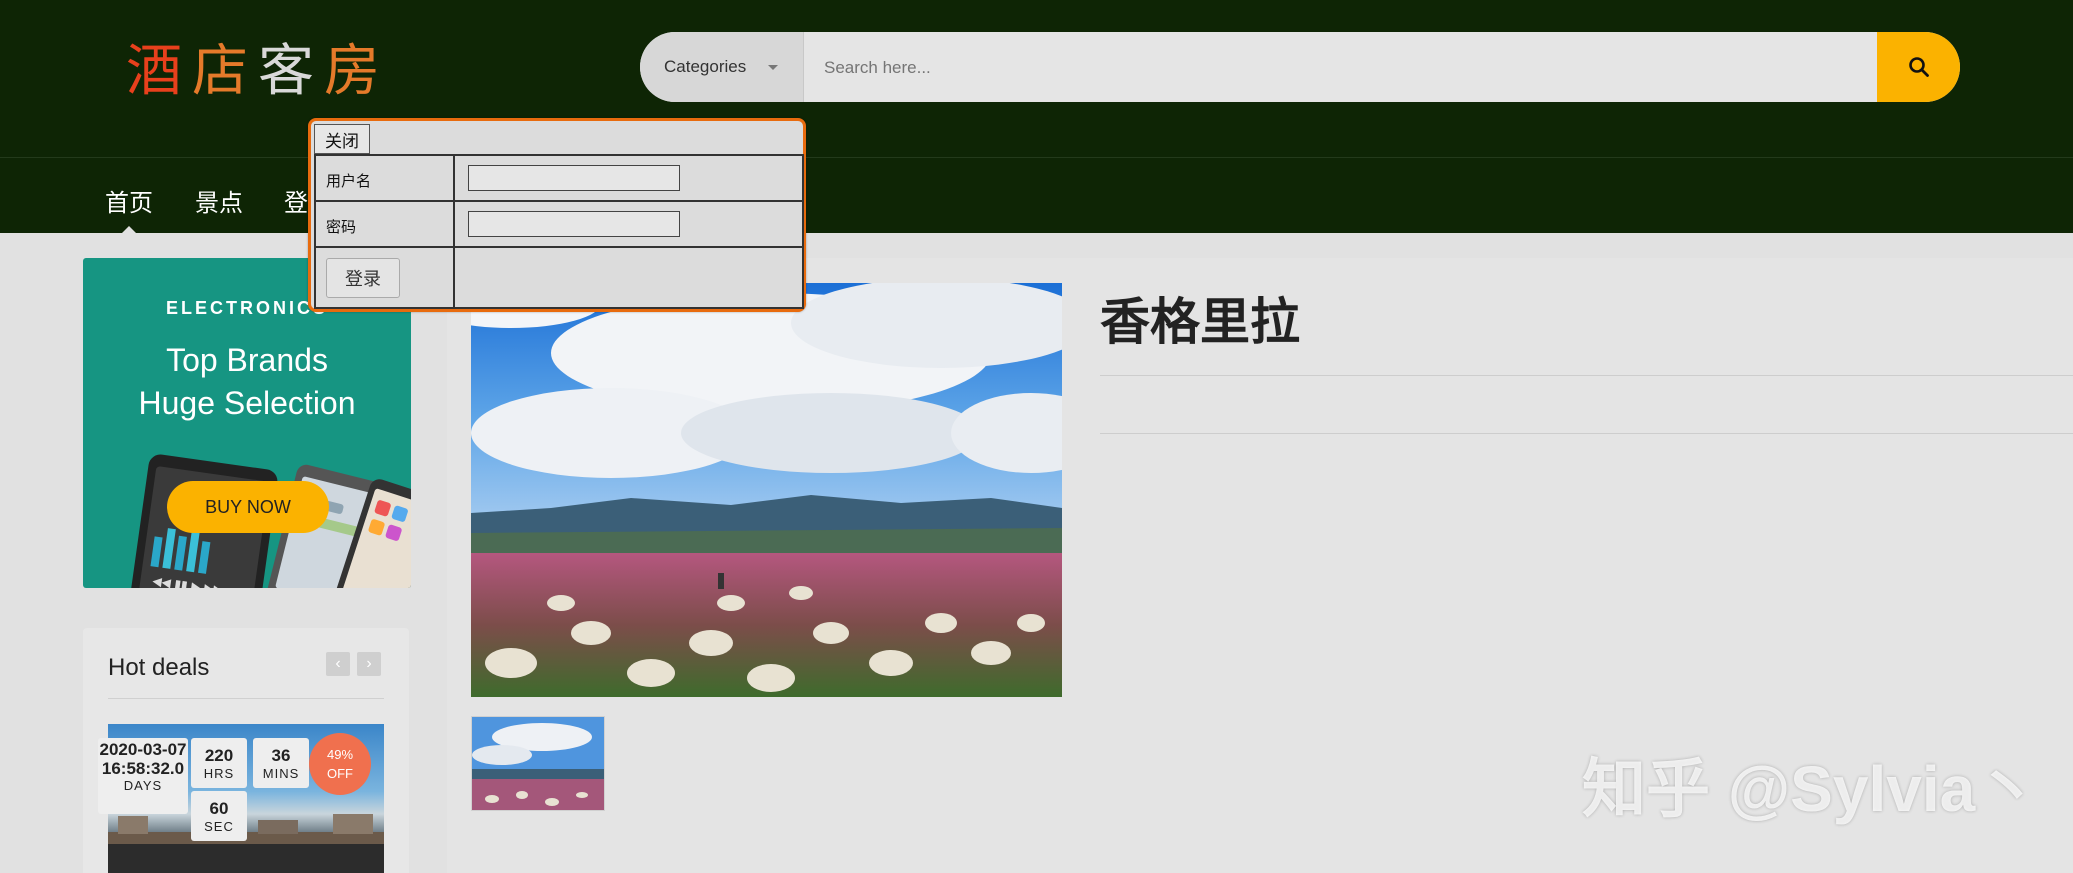 This screenshot has height=873, width=2073. What do you see at coordinates (574, 178) in the screenshot?
I see `username-input` at bounding box center [574, 178].